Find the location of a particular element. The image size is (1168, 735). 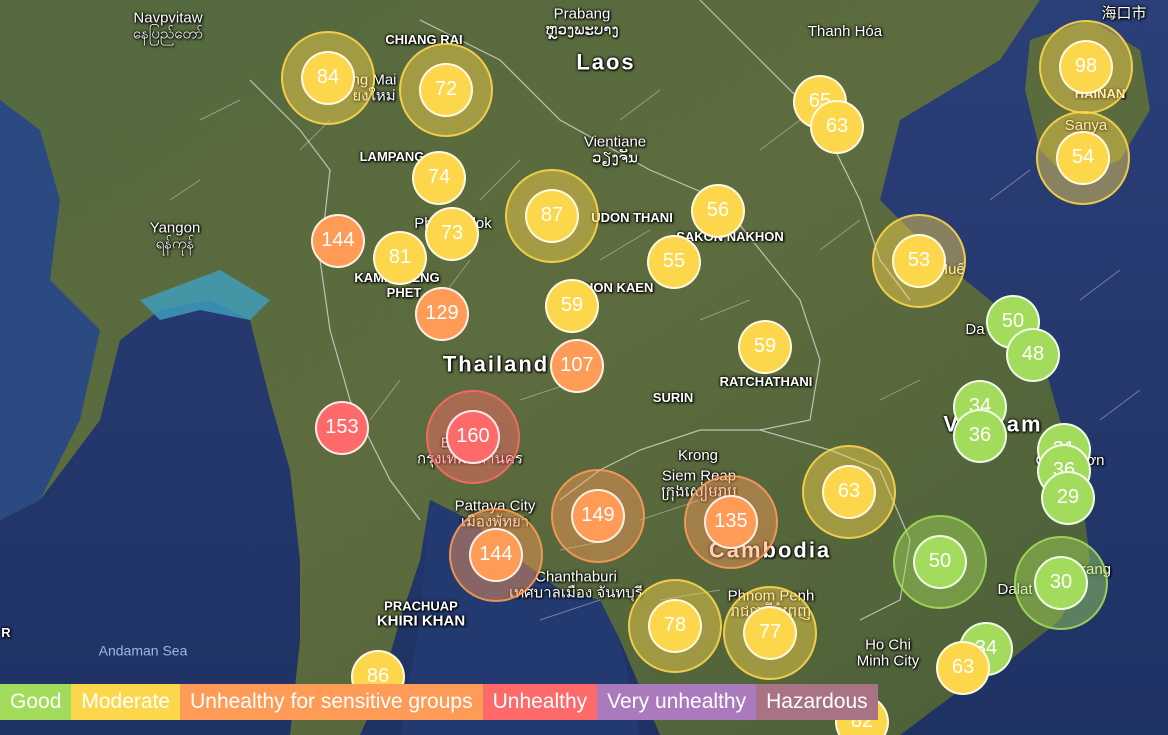

aqi-value: 30 is located at coordinates (1061, 583).